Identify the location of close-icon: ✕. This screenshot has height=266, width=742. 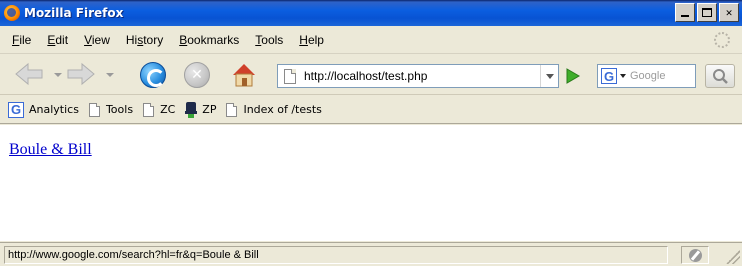
(729, 12).